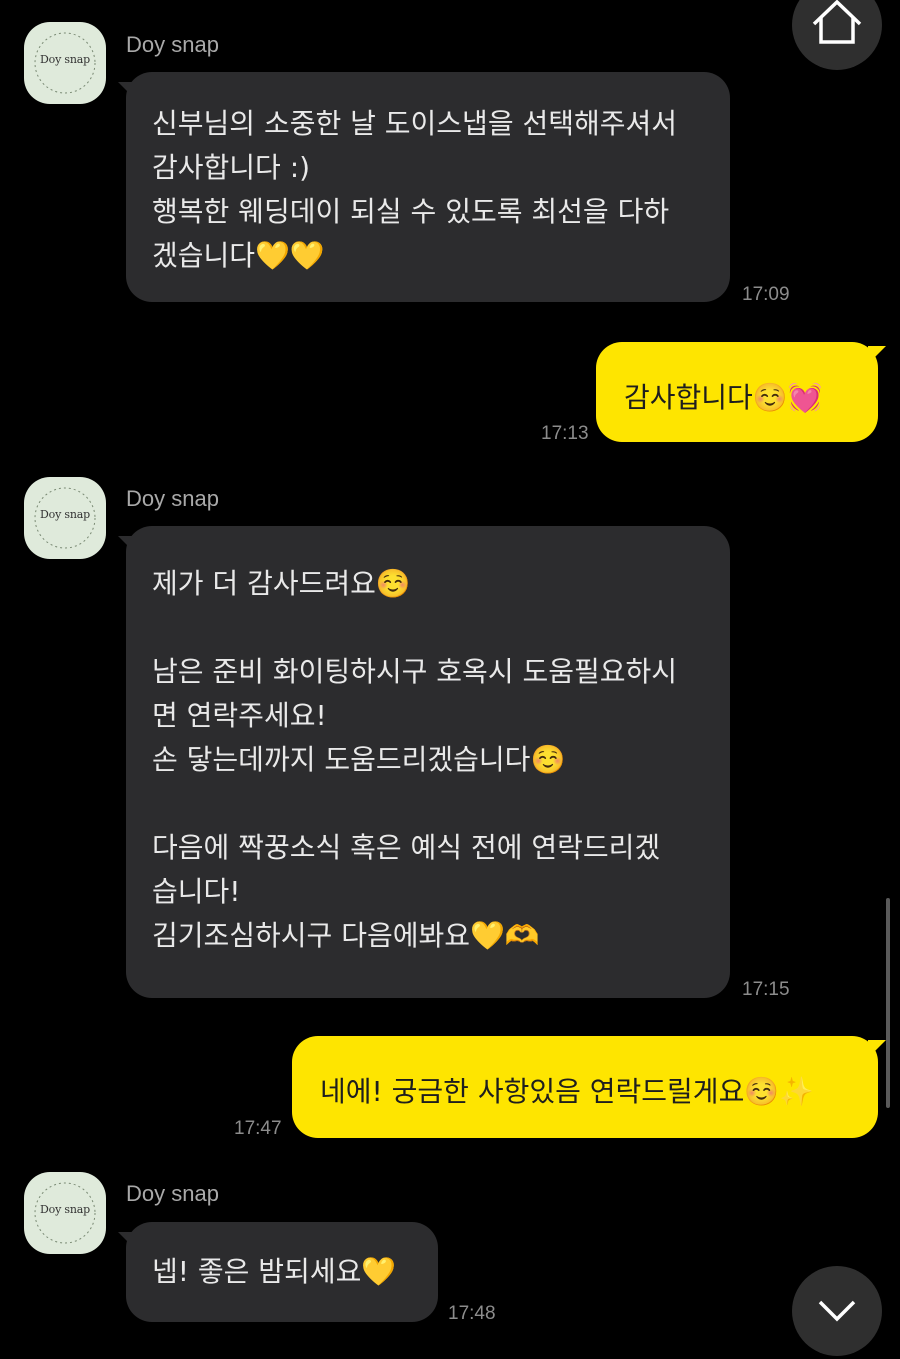 The image size is (900, 1359). I want to click on scroll-down-button, so click(837, 1311).